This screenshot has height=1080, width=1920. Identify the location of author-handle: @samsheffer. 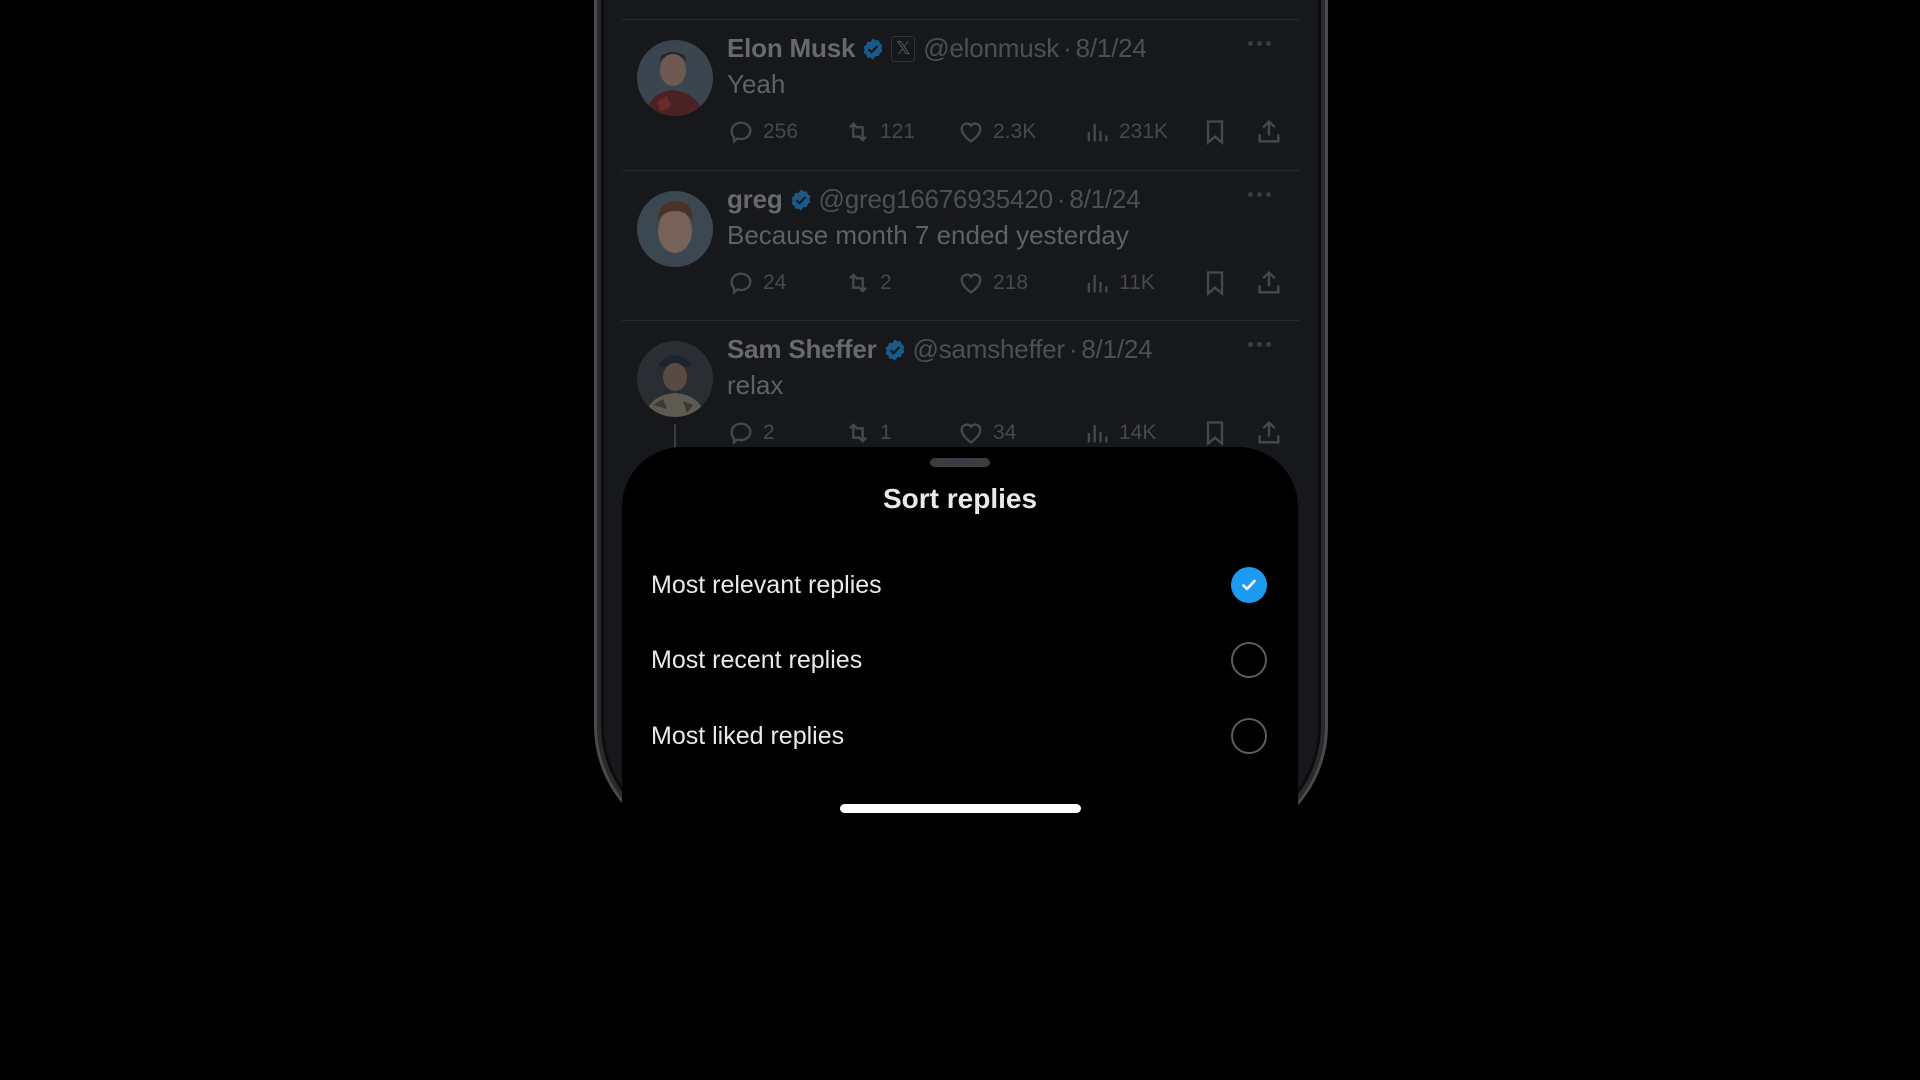
(989, 349).